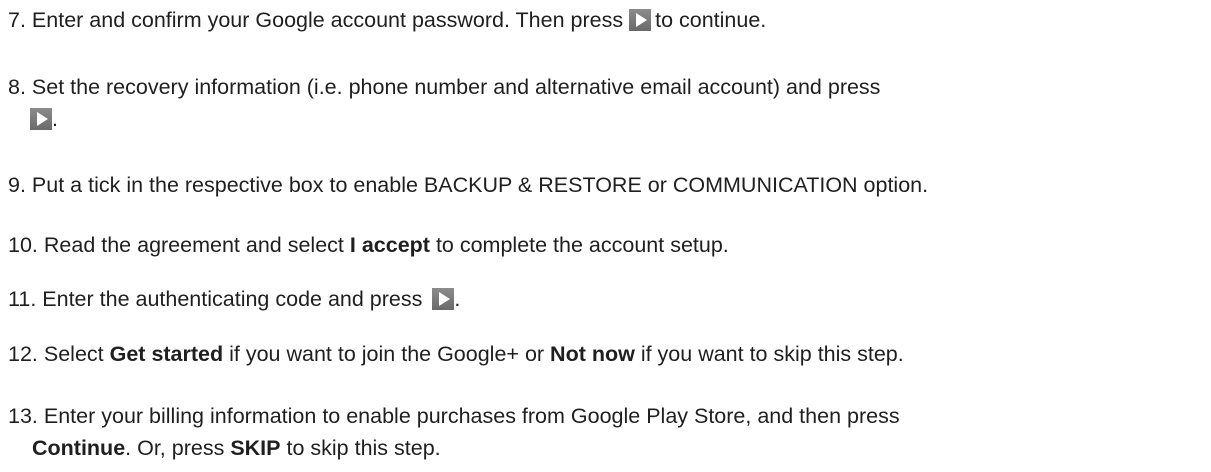 This screenshot has height=472, width=1211. I want to click on step-text: Read the agreement and select, so click(193, 245).